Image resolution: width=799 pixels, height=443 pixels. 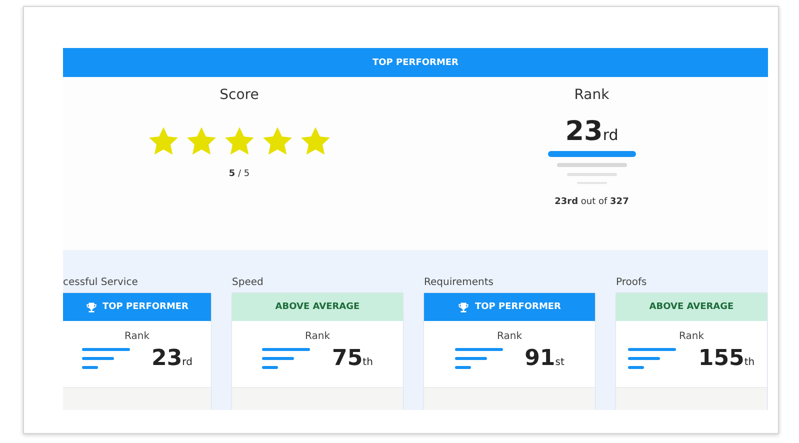 I want to click on rank-title: Rank, so click(x=592, y=95).